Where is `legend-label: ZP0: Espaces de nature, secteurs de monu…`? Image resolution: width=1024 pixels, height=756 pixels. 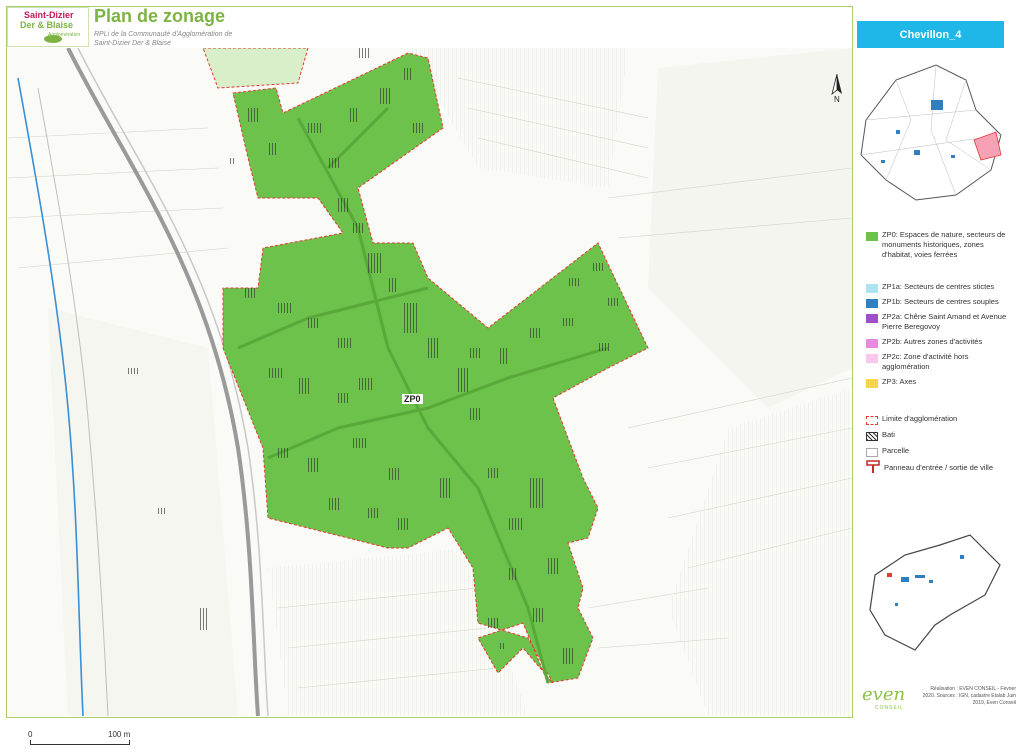 legend-label: ZP0: Espaces de nature, secteurs de monu… is located at coordinates (944, 244).